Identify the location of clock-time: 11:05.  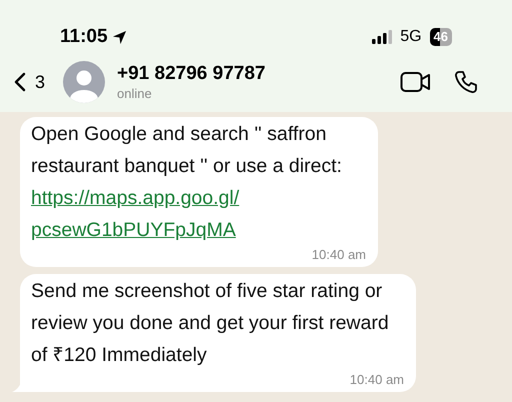
(84, 36).